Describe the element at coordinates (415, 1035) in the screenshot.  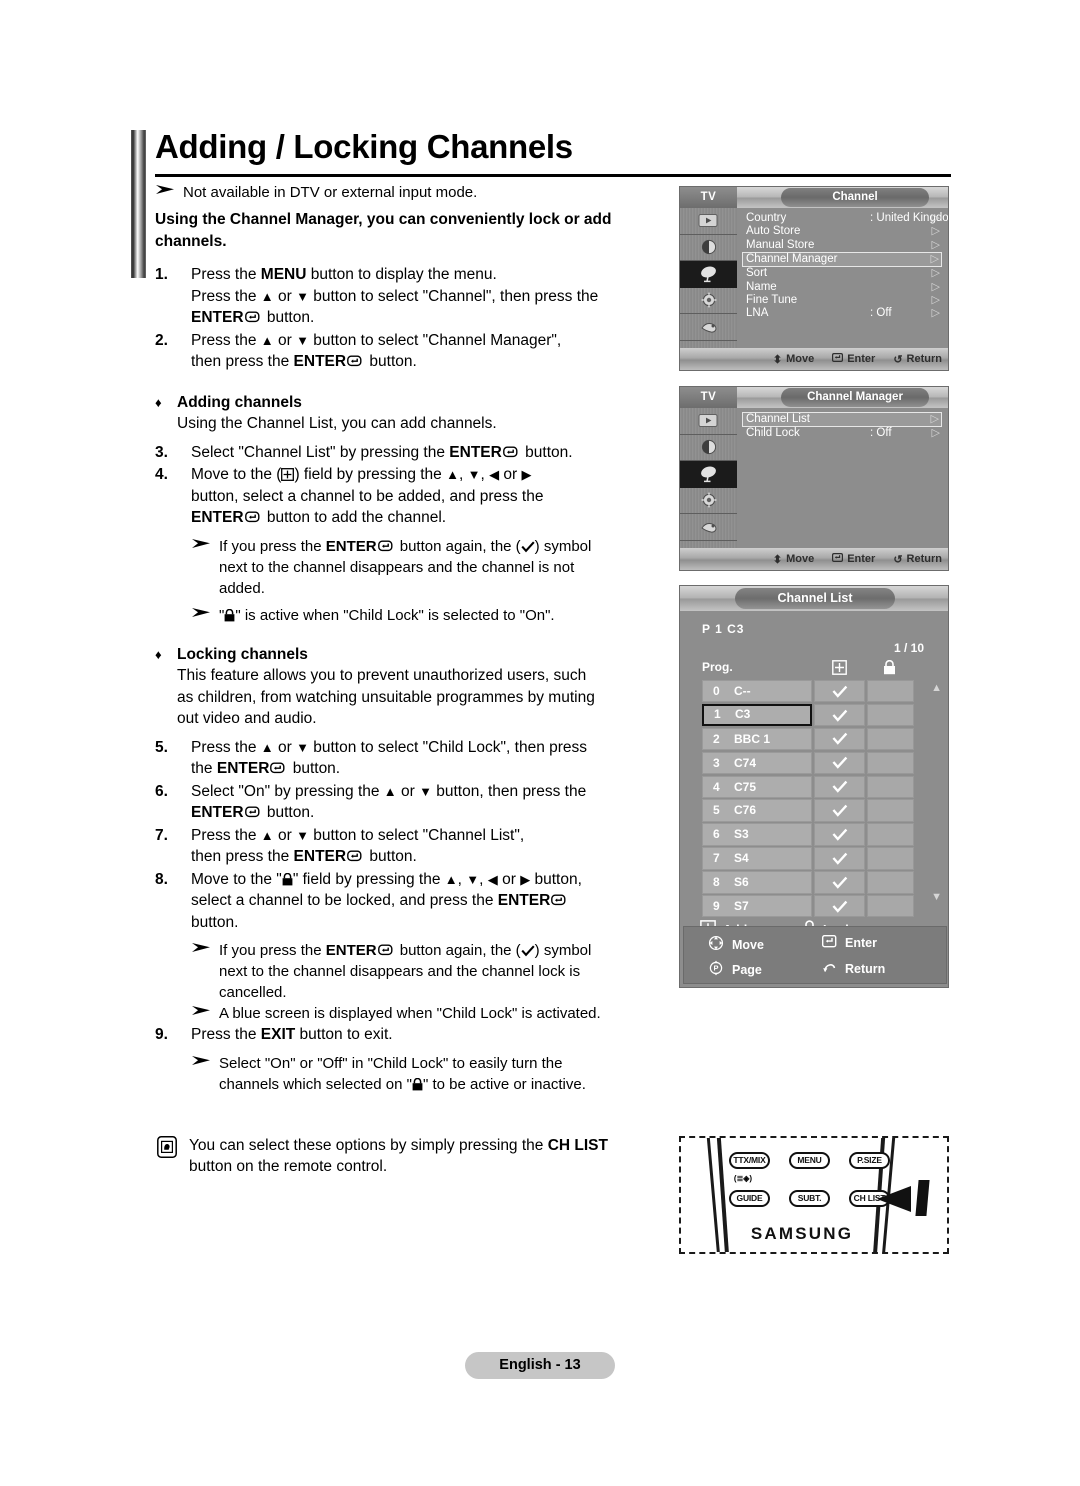
I see `step-9: 9. Press the EXIT button to exit.` at that location.